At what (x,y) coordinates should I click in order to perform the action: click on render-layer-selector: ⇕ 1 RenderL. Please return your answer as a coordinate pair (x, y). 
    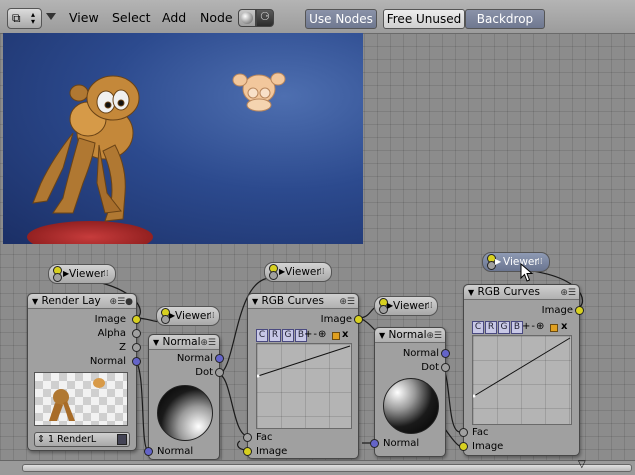
    Looking at the image, I should click on (82, 439).